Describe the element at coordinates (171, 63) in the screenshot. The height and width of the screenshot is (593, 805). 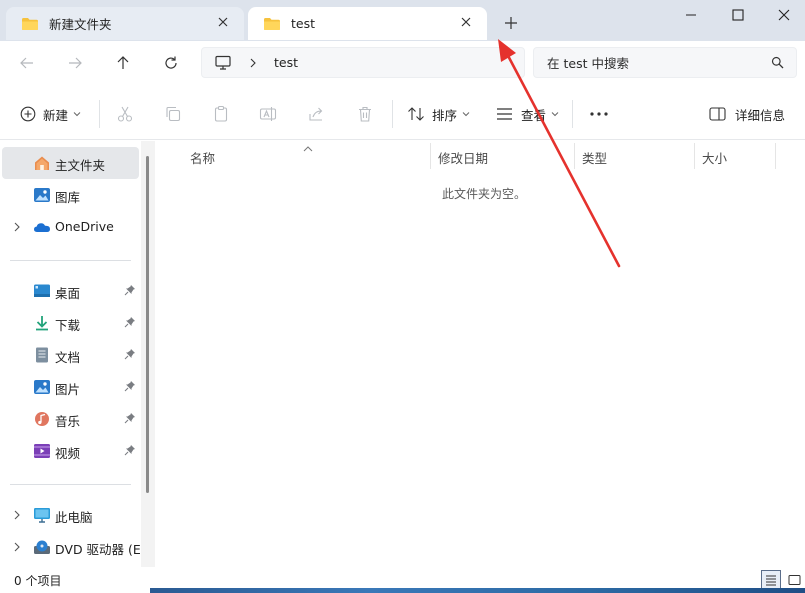
I see `refresh-icon` at that location.